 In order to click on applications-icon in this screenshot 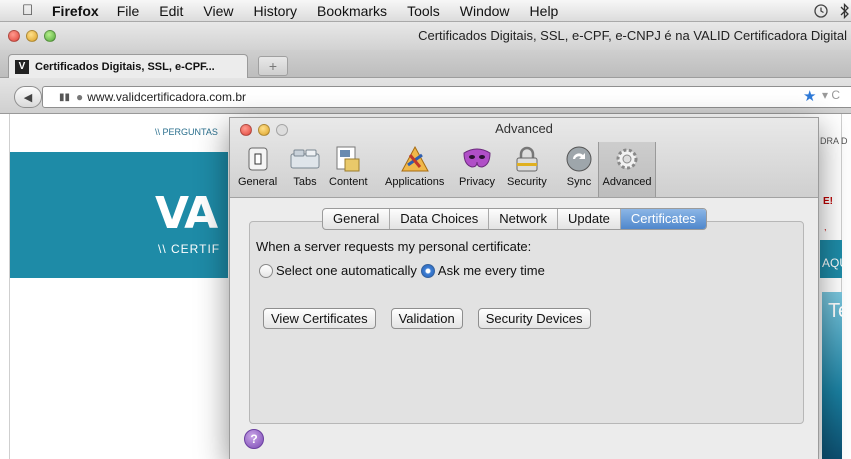, I will do `click(415, 159)`.